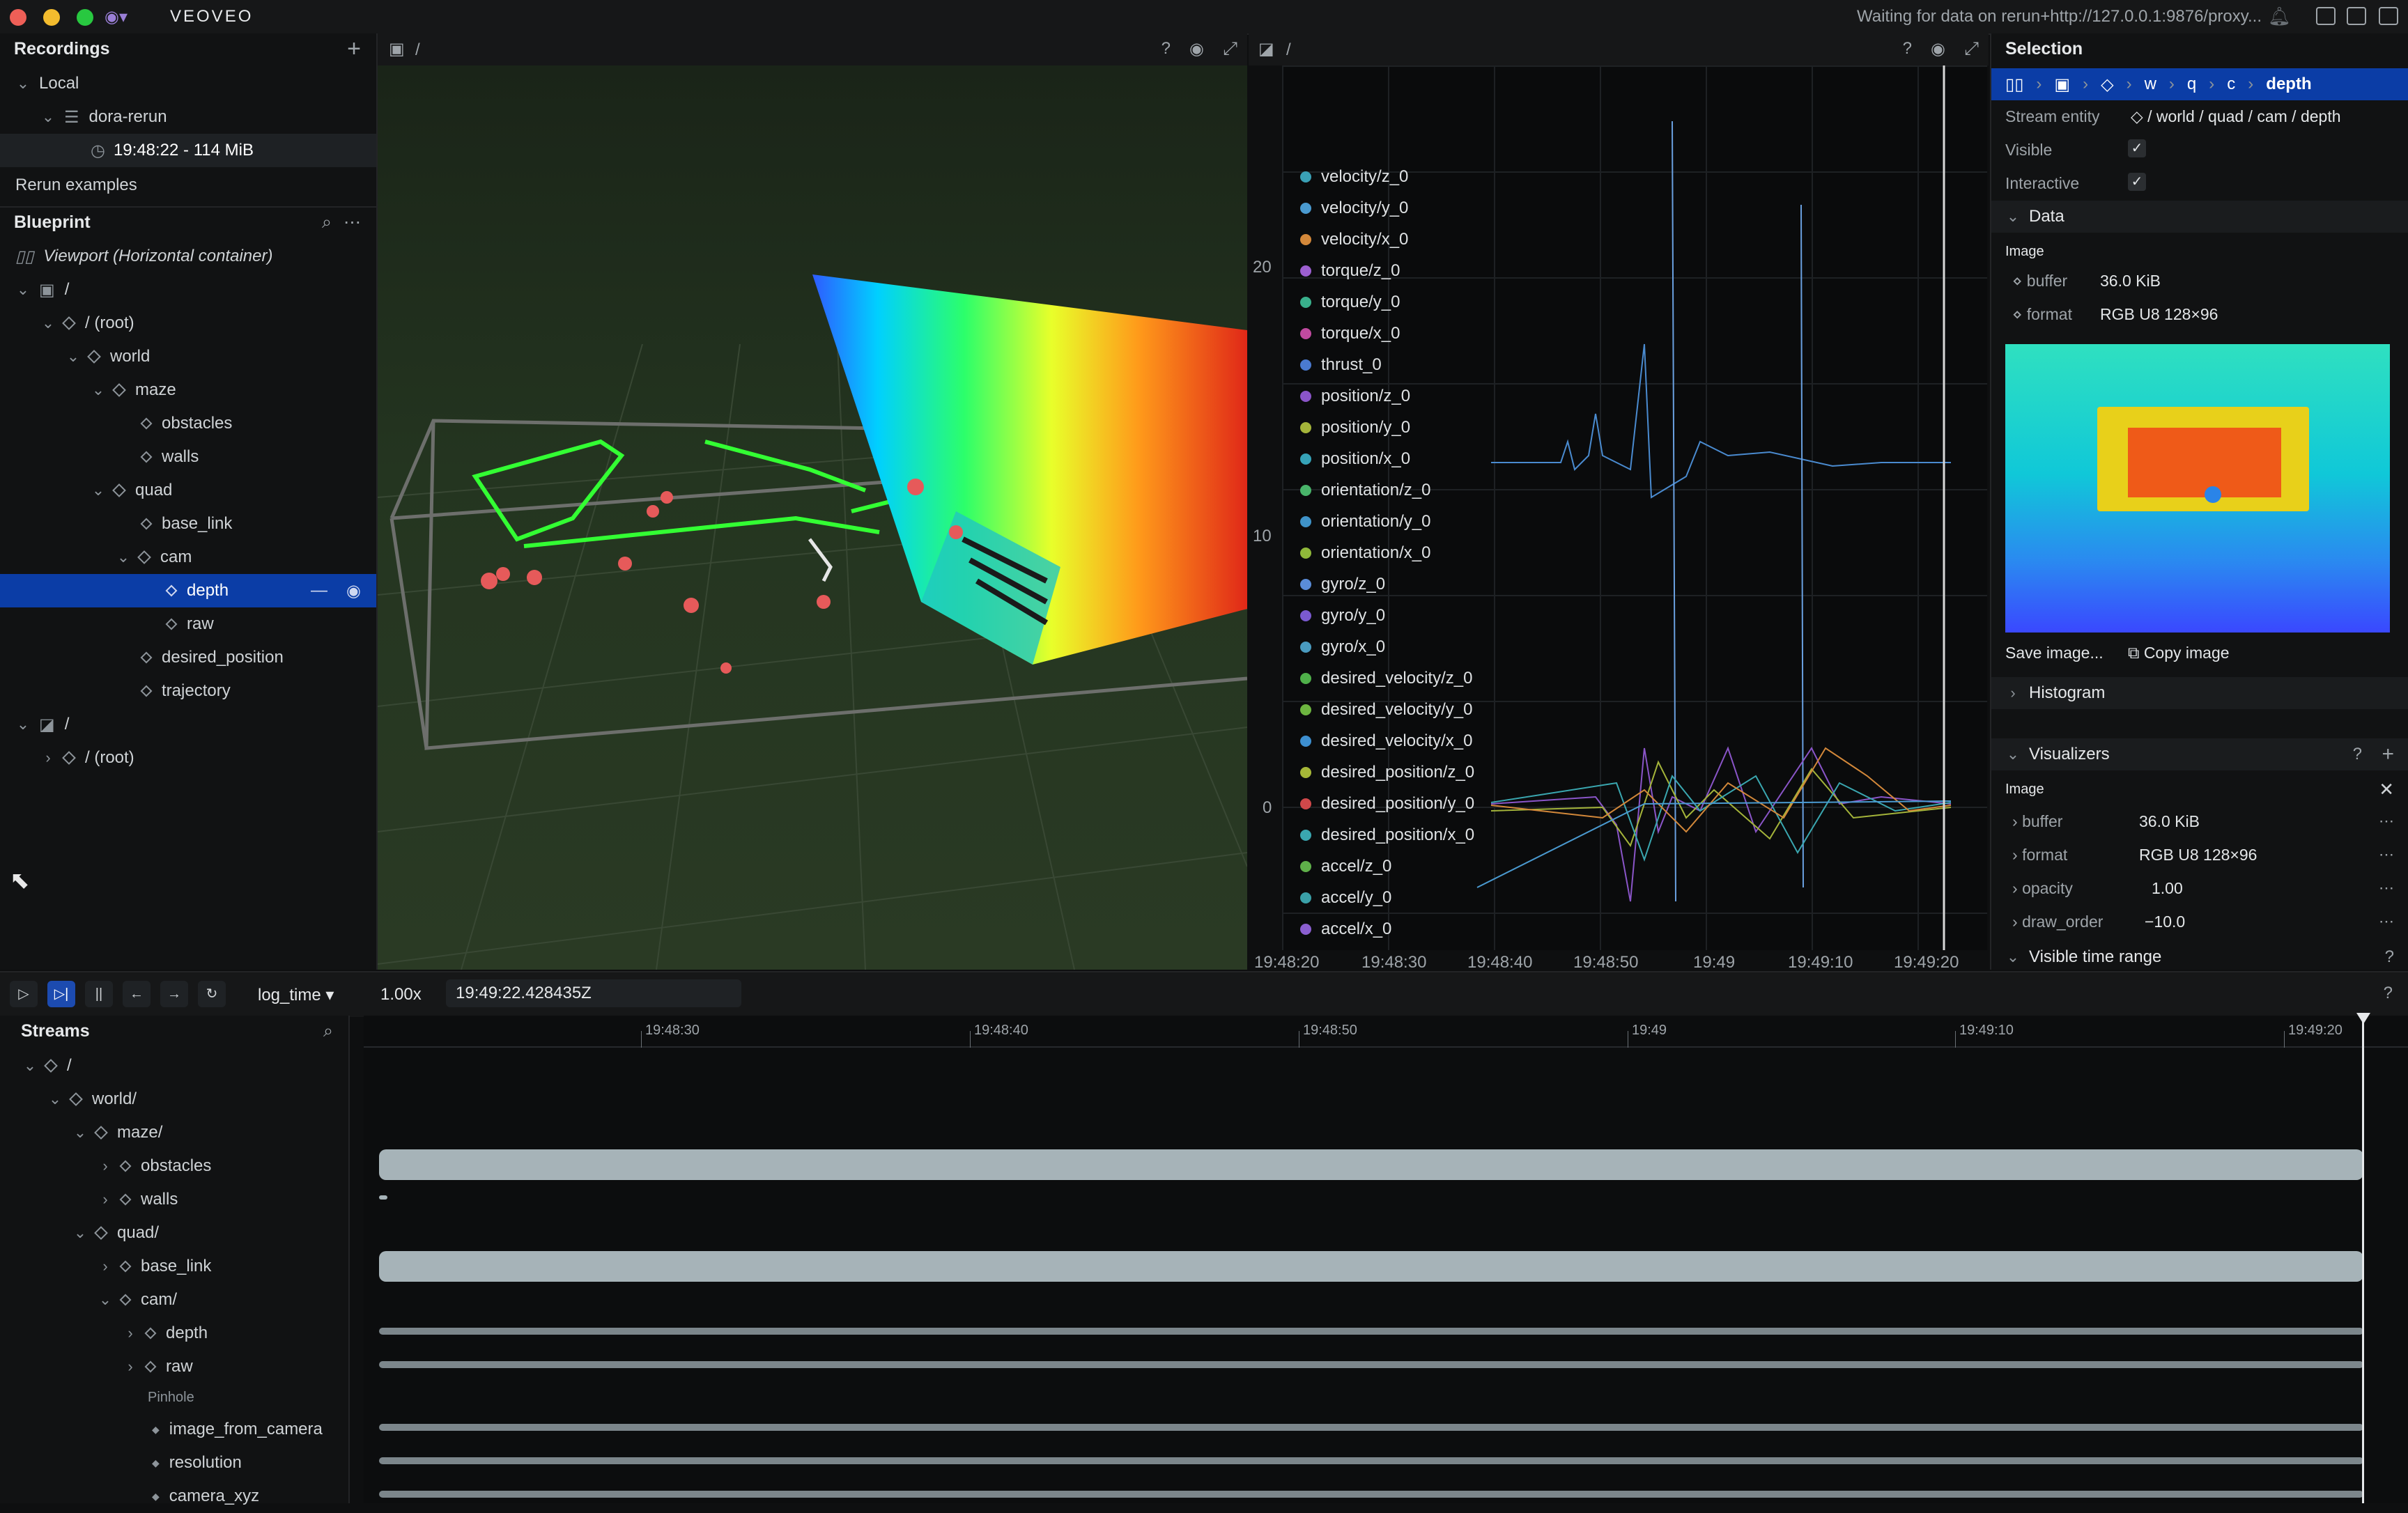  What do you see at coordinates (1346, 898) in the screenshot?
I see `legend-entry: accel/y_0` at bounding box center [1346, 898].